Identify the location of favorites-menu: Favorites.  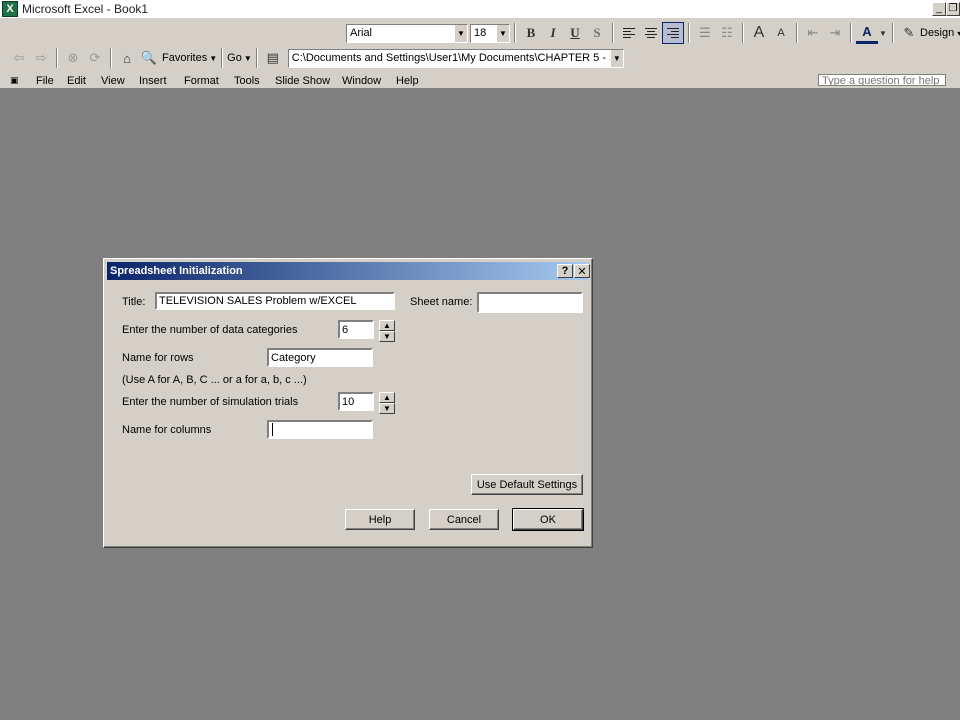
(184, 58).